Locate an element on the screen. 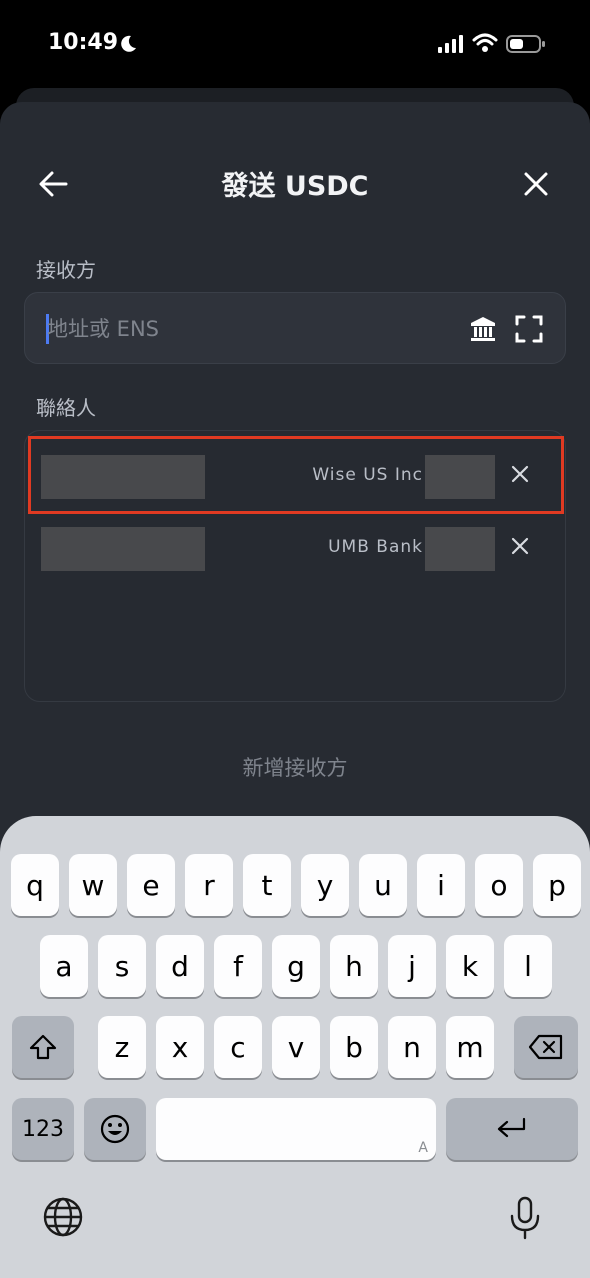 The height and width of the screenshot is (1278, 590). return-icon is located at coordinates (511, 1127).